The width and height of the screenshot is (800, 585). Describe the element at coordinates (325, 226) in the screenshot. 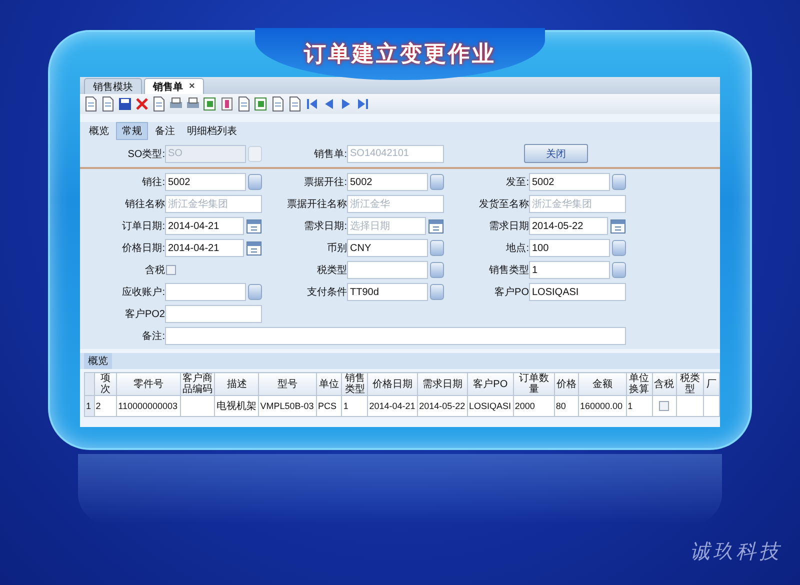

I see `field-label: 需求日期:` at that location.